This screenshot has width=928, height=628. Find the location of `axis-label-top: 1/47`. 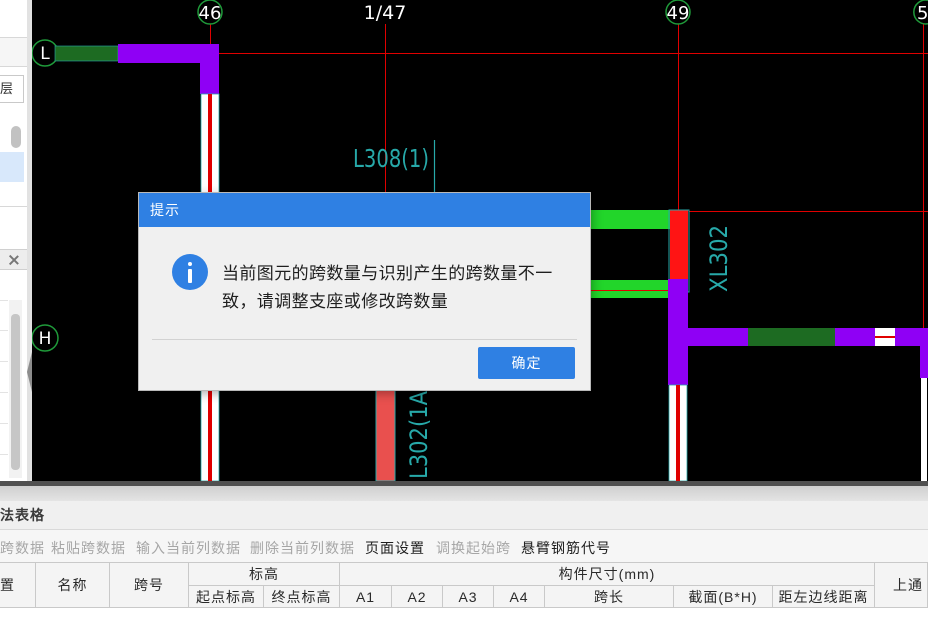

axis-label-top: 1/47 is located at coordinates (385, 13).